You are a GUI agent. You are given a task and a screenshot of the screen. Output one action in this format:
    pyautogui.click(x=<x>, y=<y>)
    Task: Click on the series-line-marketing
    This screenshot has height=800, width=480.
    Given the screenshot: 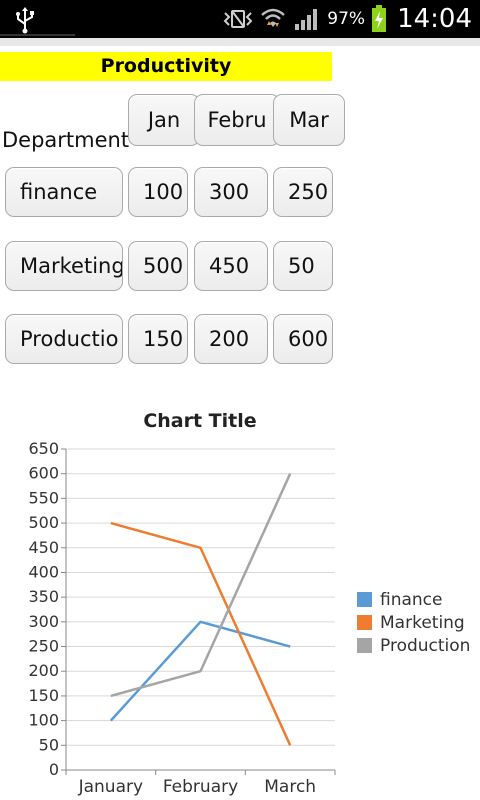 What is the action you would take?
    pyautogui.click(x=201, y=633)
    